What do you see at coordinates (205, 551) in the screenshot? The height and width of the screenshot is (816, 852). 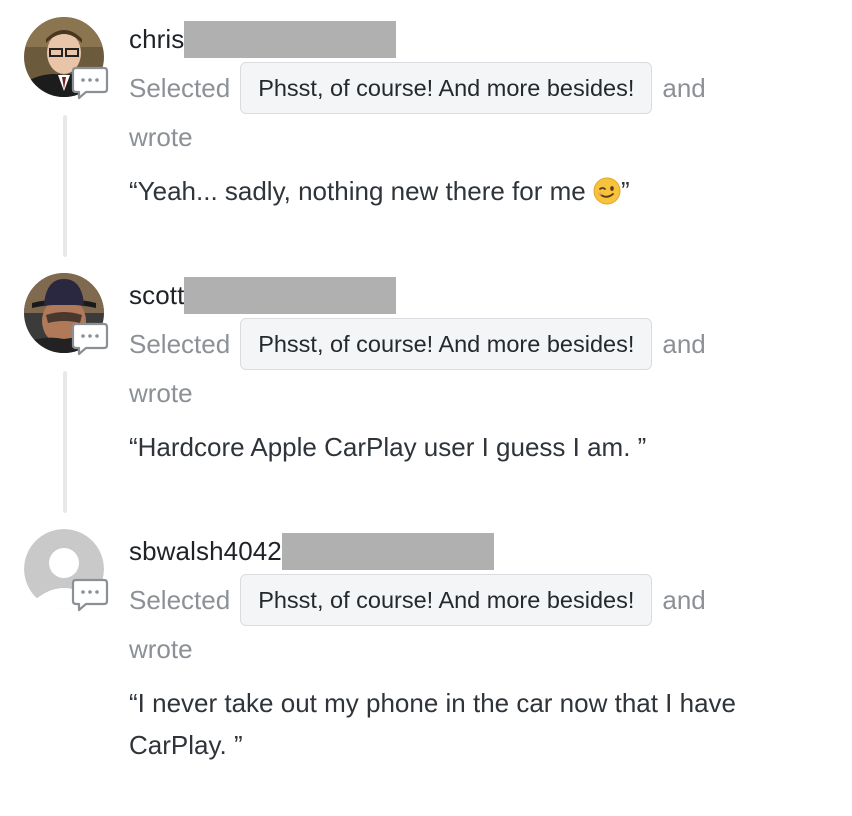 I see `username: sbwalsh4042` at bounding box center [205, 551].